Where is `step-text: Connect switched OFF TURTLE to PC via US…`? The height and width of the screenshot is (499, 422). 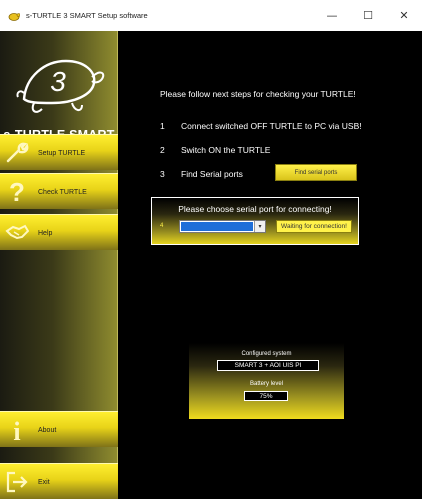
step-text: Connect switched OFF TURTLE to PC via US… is located at coordinates (271, 126).